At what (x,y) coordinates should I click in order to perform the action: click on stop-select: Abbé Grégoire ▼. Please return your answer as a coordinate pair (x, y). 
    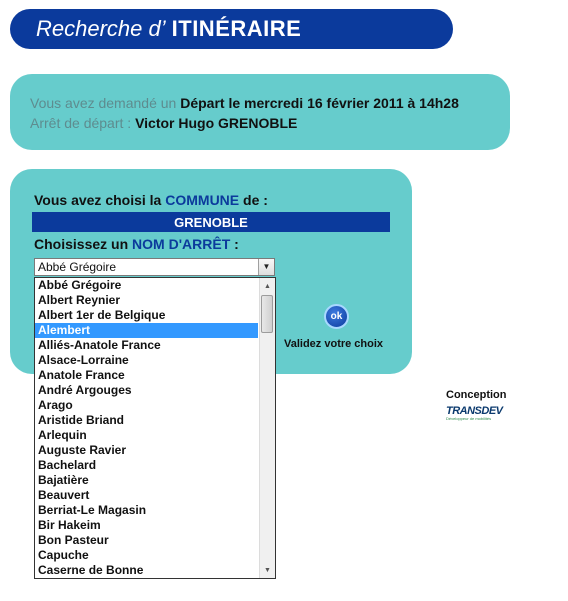
    Looking at the image, I should click on (154, 267).